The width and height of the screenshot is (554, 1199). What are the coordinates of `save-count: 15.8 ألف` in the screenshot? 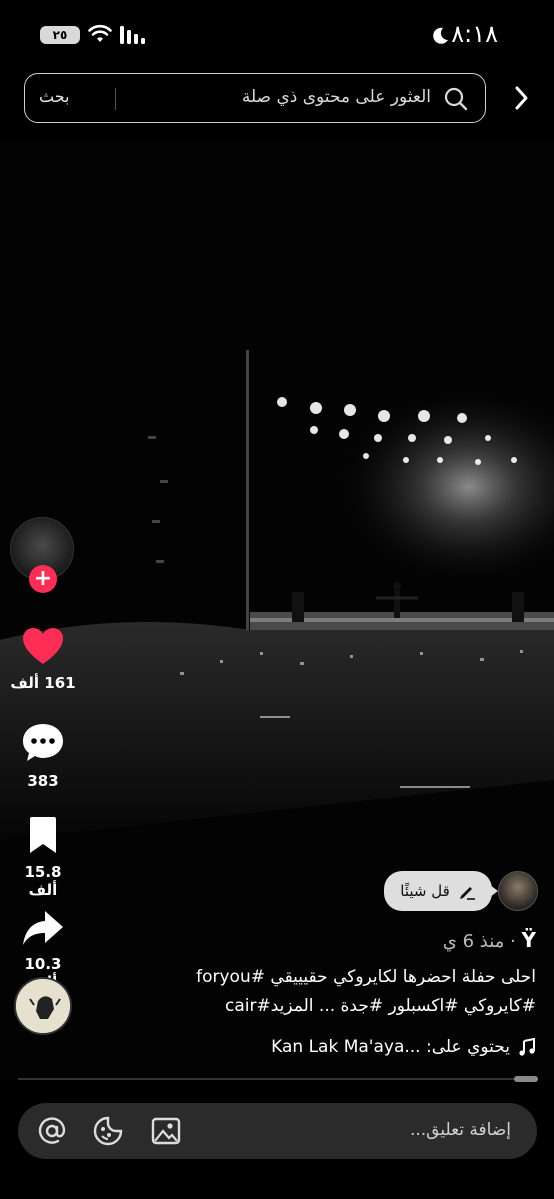 It's located at (43, 881).